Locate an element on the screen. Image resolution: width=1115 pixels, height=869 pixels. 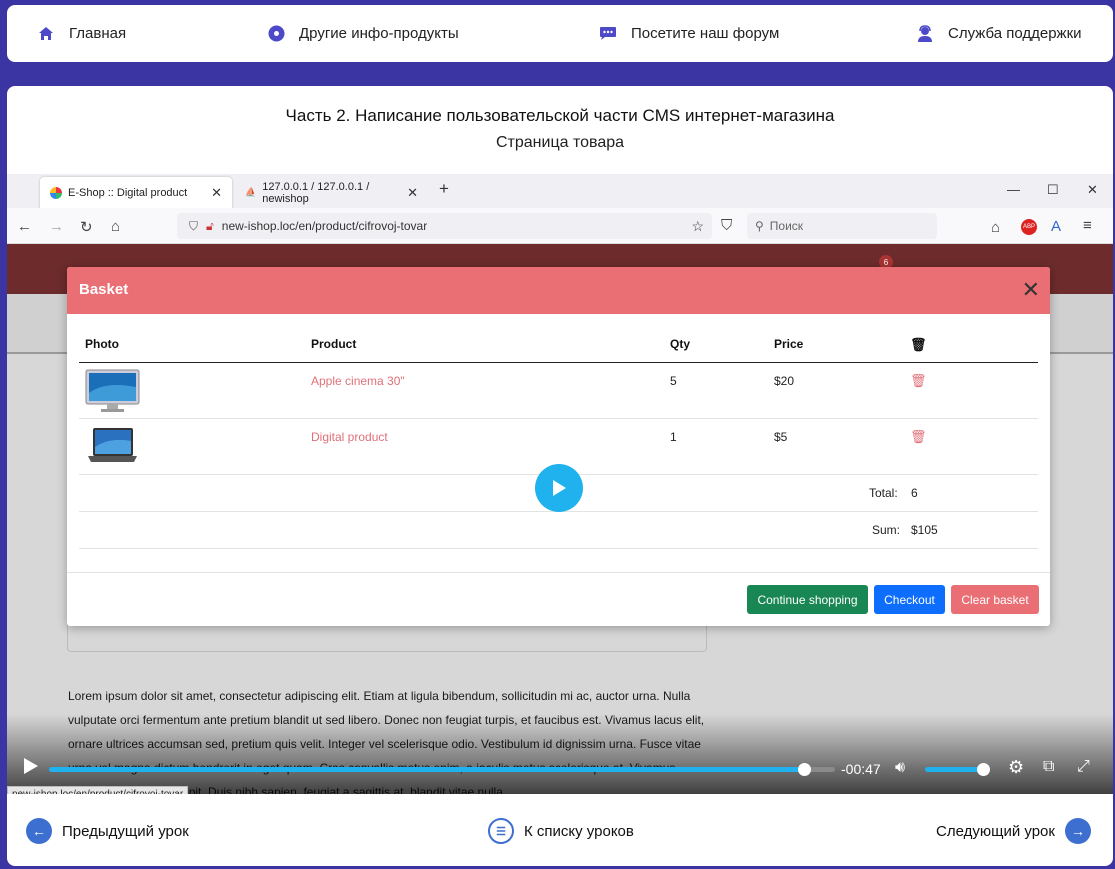
continue-shopping-button: Continue shopping is located at coordinates (807, 599).